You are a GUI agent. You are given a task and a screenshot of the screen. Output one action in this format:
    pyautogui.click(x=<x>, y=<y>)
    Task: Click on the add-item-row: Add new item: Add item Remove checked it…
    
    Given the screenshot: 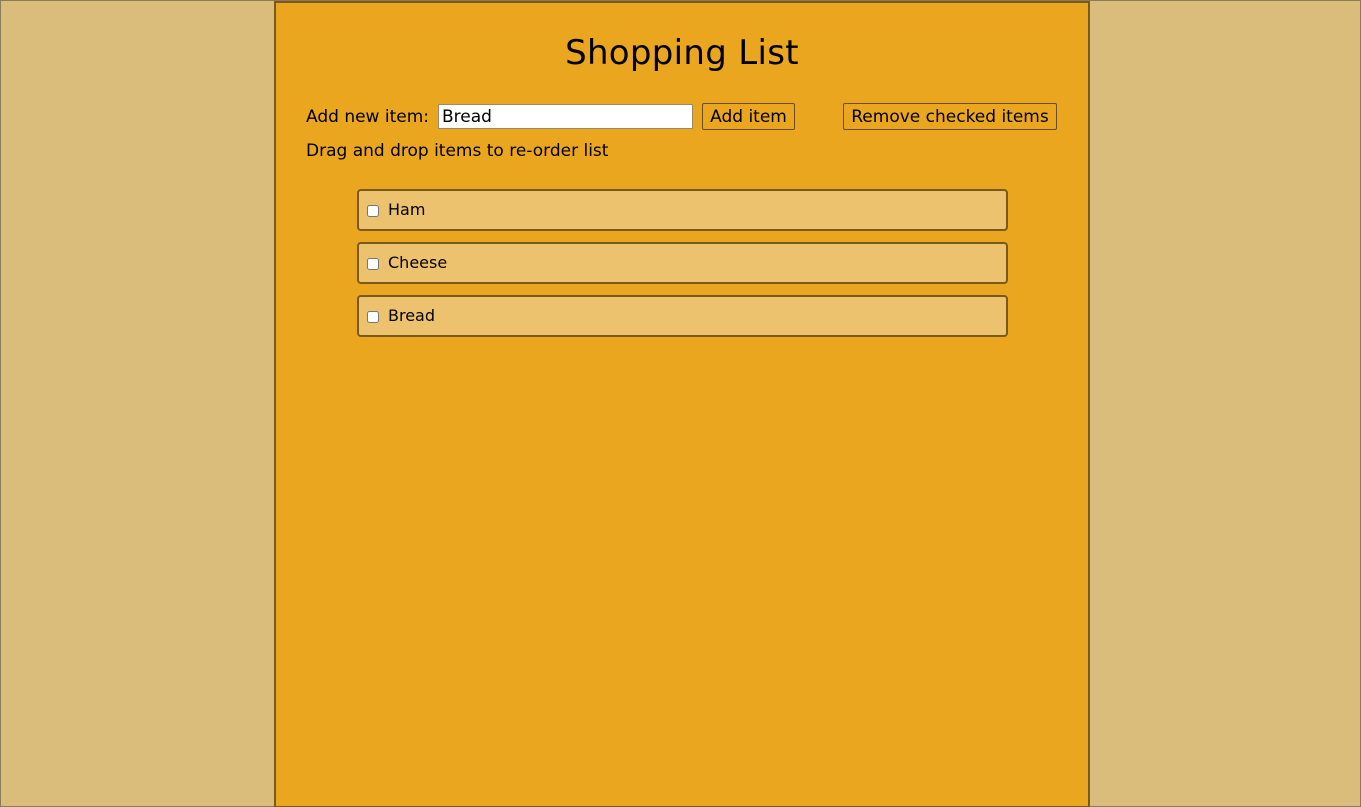 What is the action you would take?
    pyautogui.click(x=686, y=117)
    